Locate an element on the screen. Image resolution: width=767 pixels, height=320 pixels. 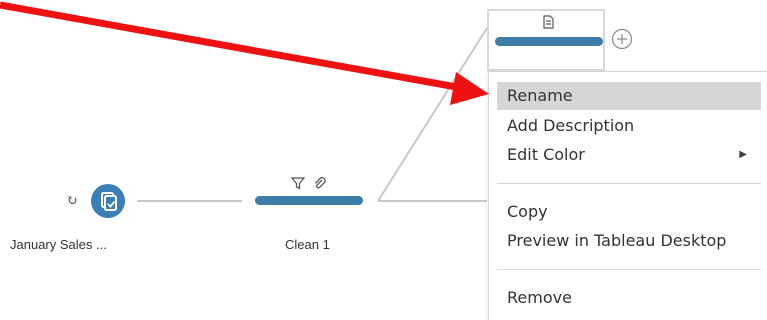
menu-item-preview-in-tableau-desktop: Preview in Tableau Desktop is located at coordinates (629, 241).